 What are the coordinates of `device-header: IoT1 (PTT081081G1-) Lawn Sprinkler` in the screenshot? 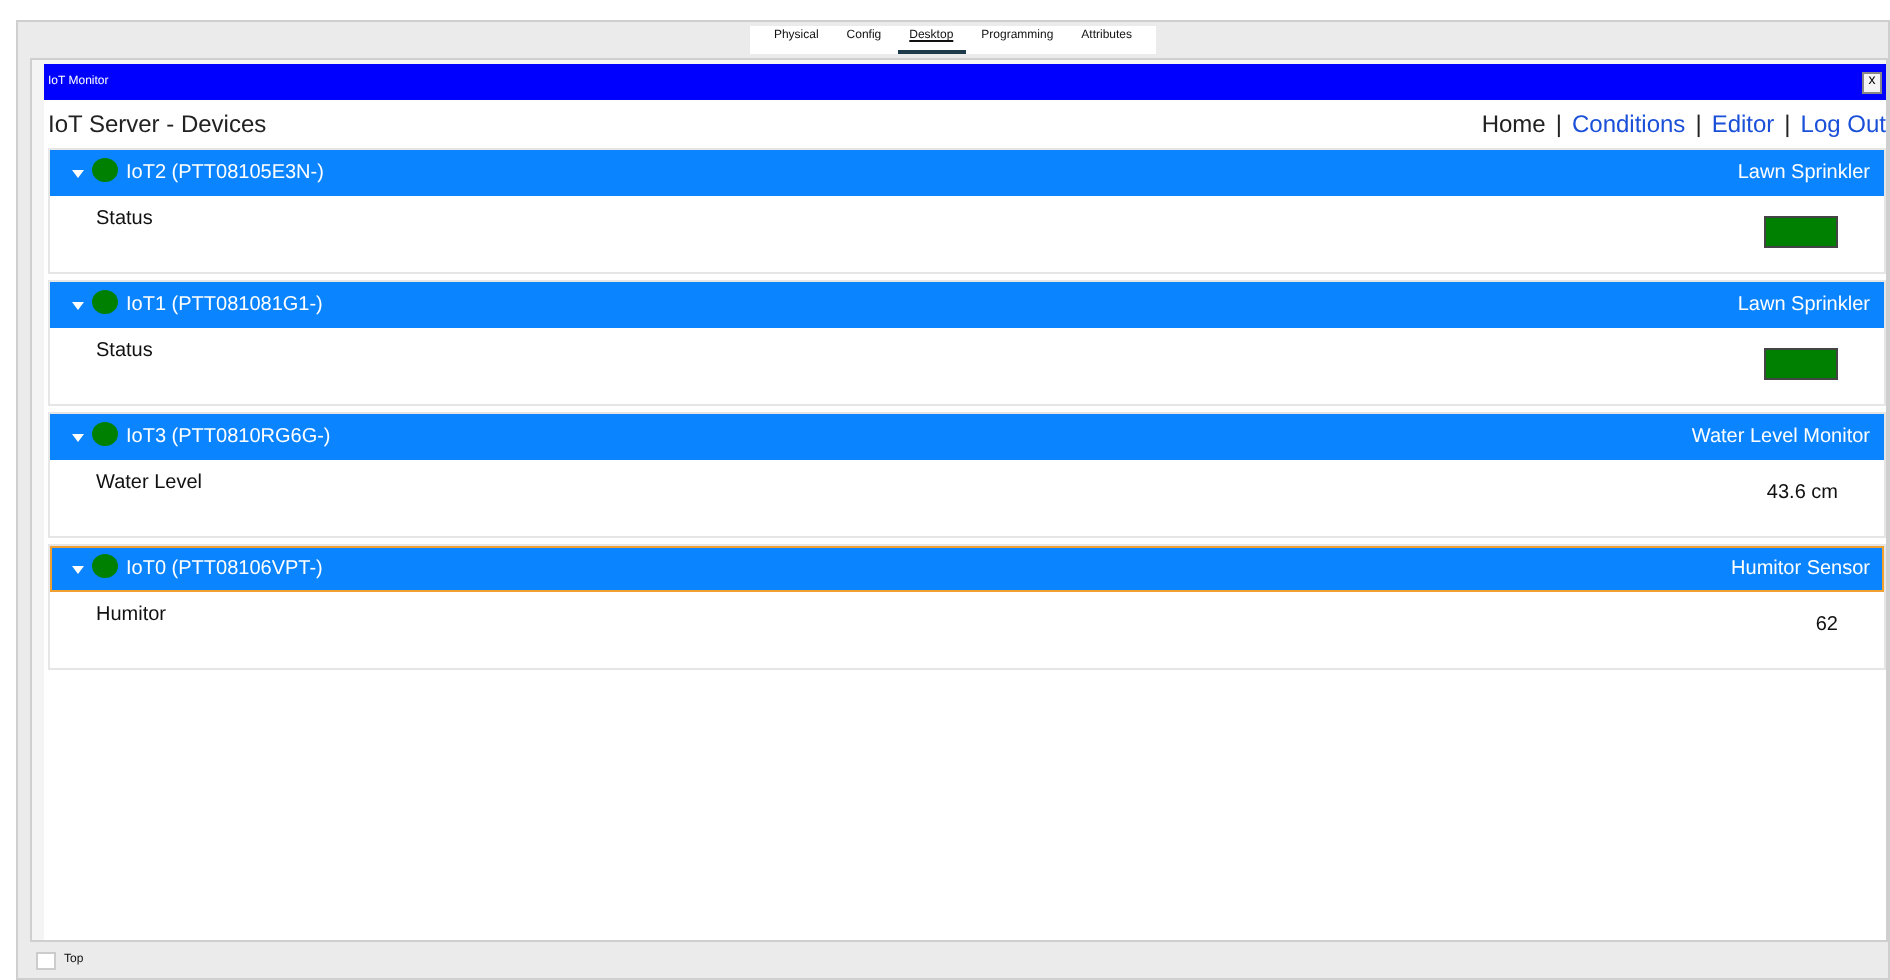 It's located at (967, 305).